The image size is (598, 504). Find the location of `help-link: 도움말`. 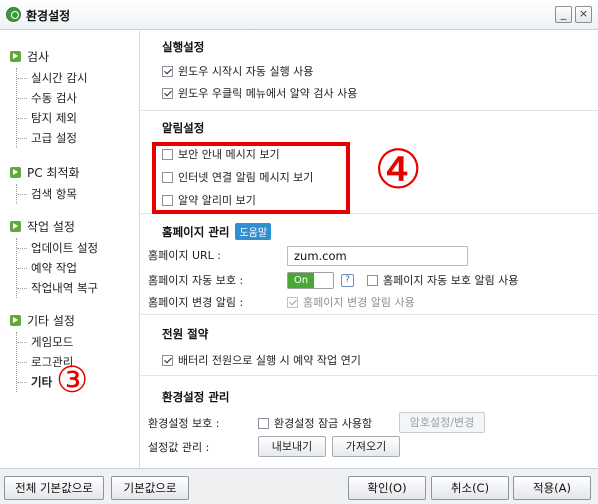

help-link: 도움말 is located at coordinates (253, 231).